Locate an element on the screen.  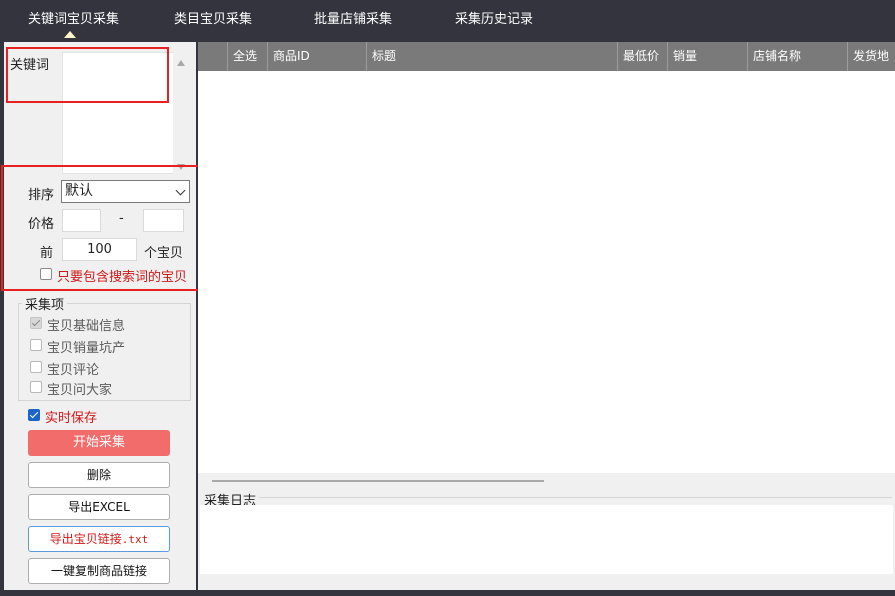
collect-basic-info-checkbox is located at coordinates (36, 323).